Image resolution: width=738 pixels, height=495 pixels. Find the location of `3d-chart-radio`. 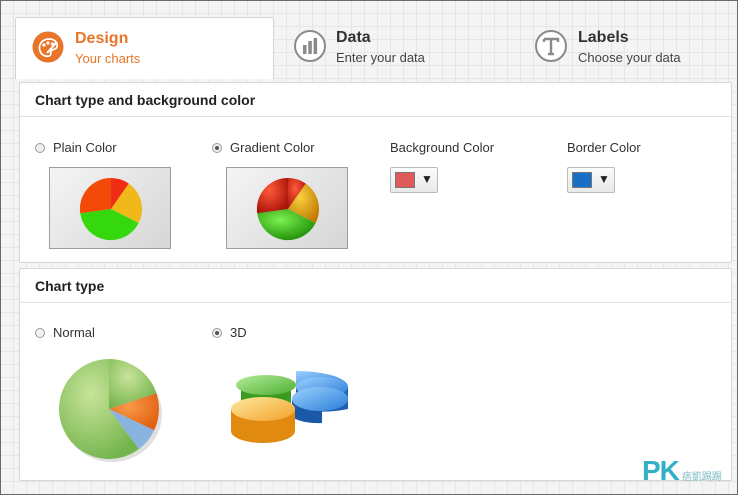

3d-chart-radio is located at coordinates (217, 332).